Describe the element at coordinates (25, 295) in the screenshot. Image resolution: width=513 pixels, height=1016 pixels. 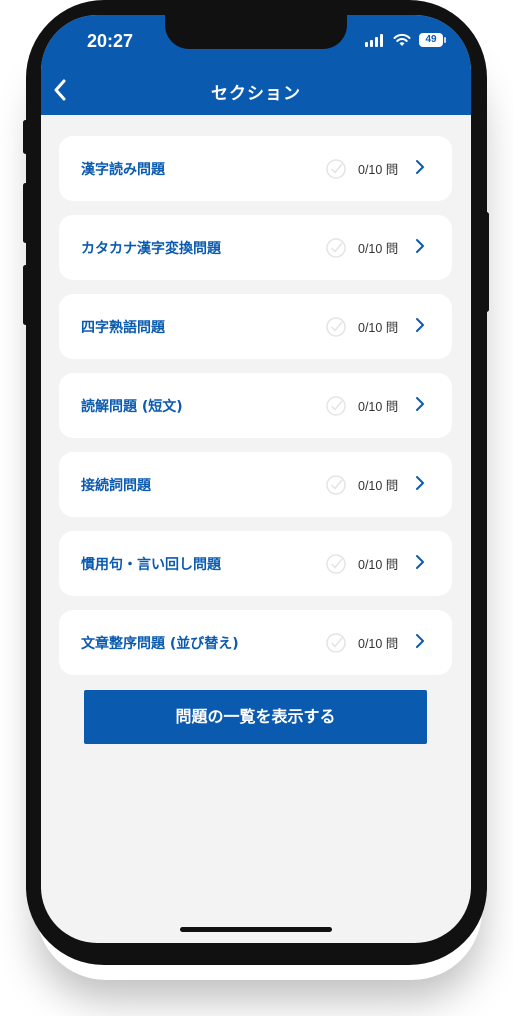
I see `volume-down-button` at that location.